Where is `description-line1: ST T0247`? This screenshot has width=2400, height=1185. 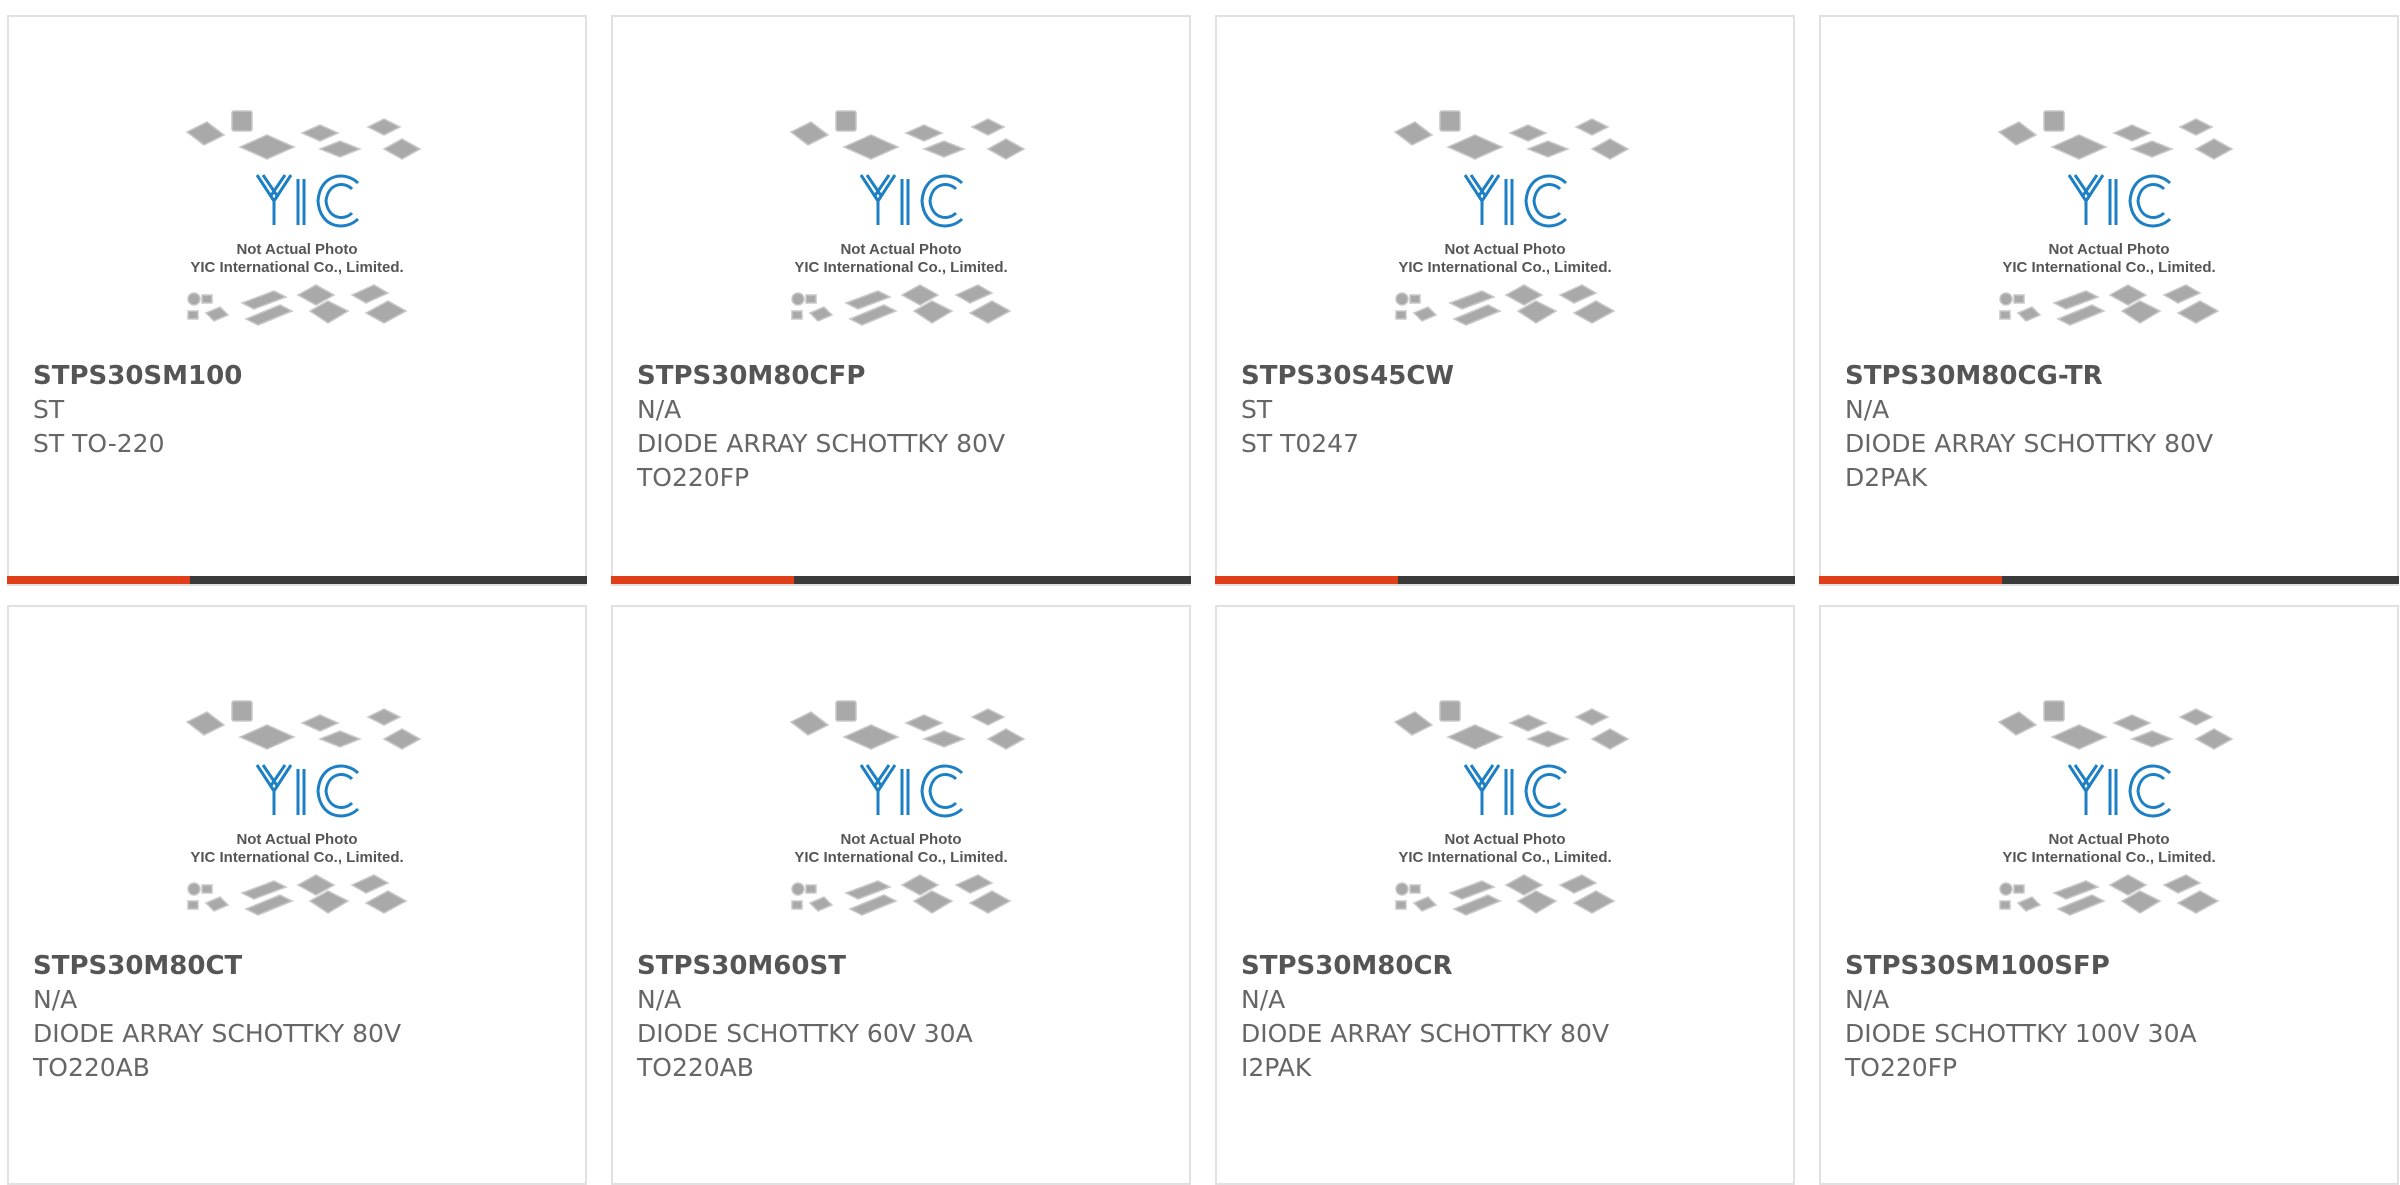 description-line1: ST T0247 is located at coordinates (1300, 443).